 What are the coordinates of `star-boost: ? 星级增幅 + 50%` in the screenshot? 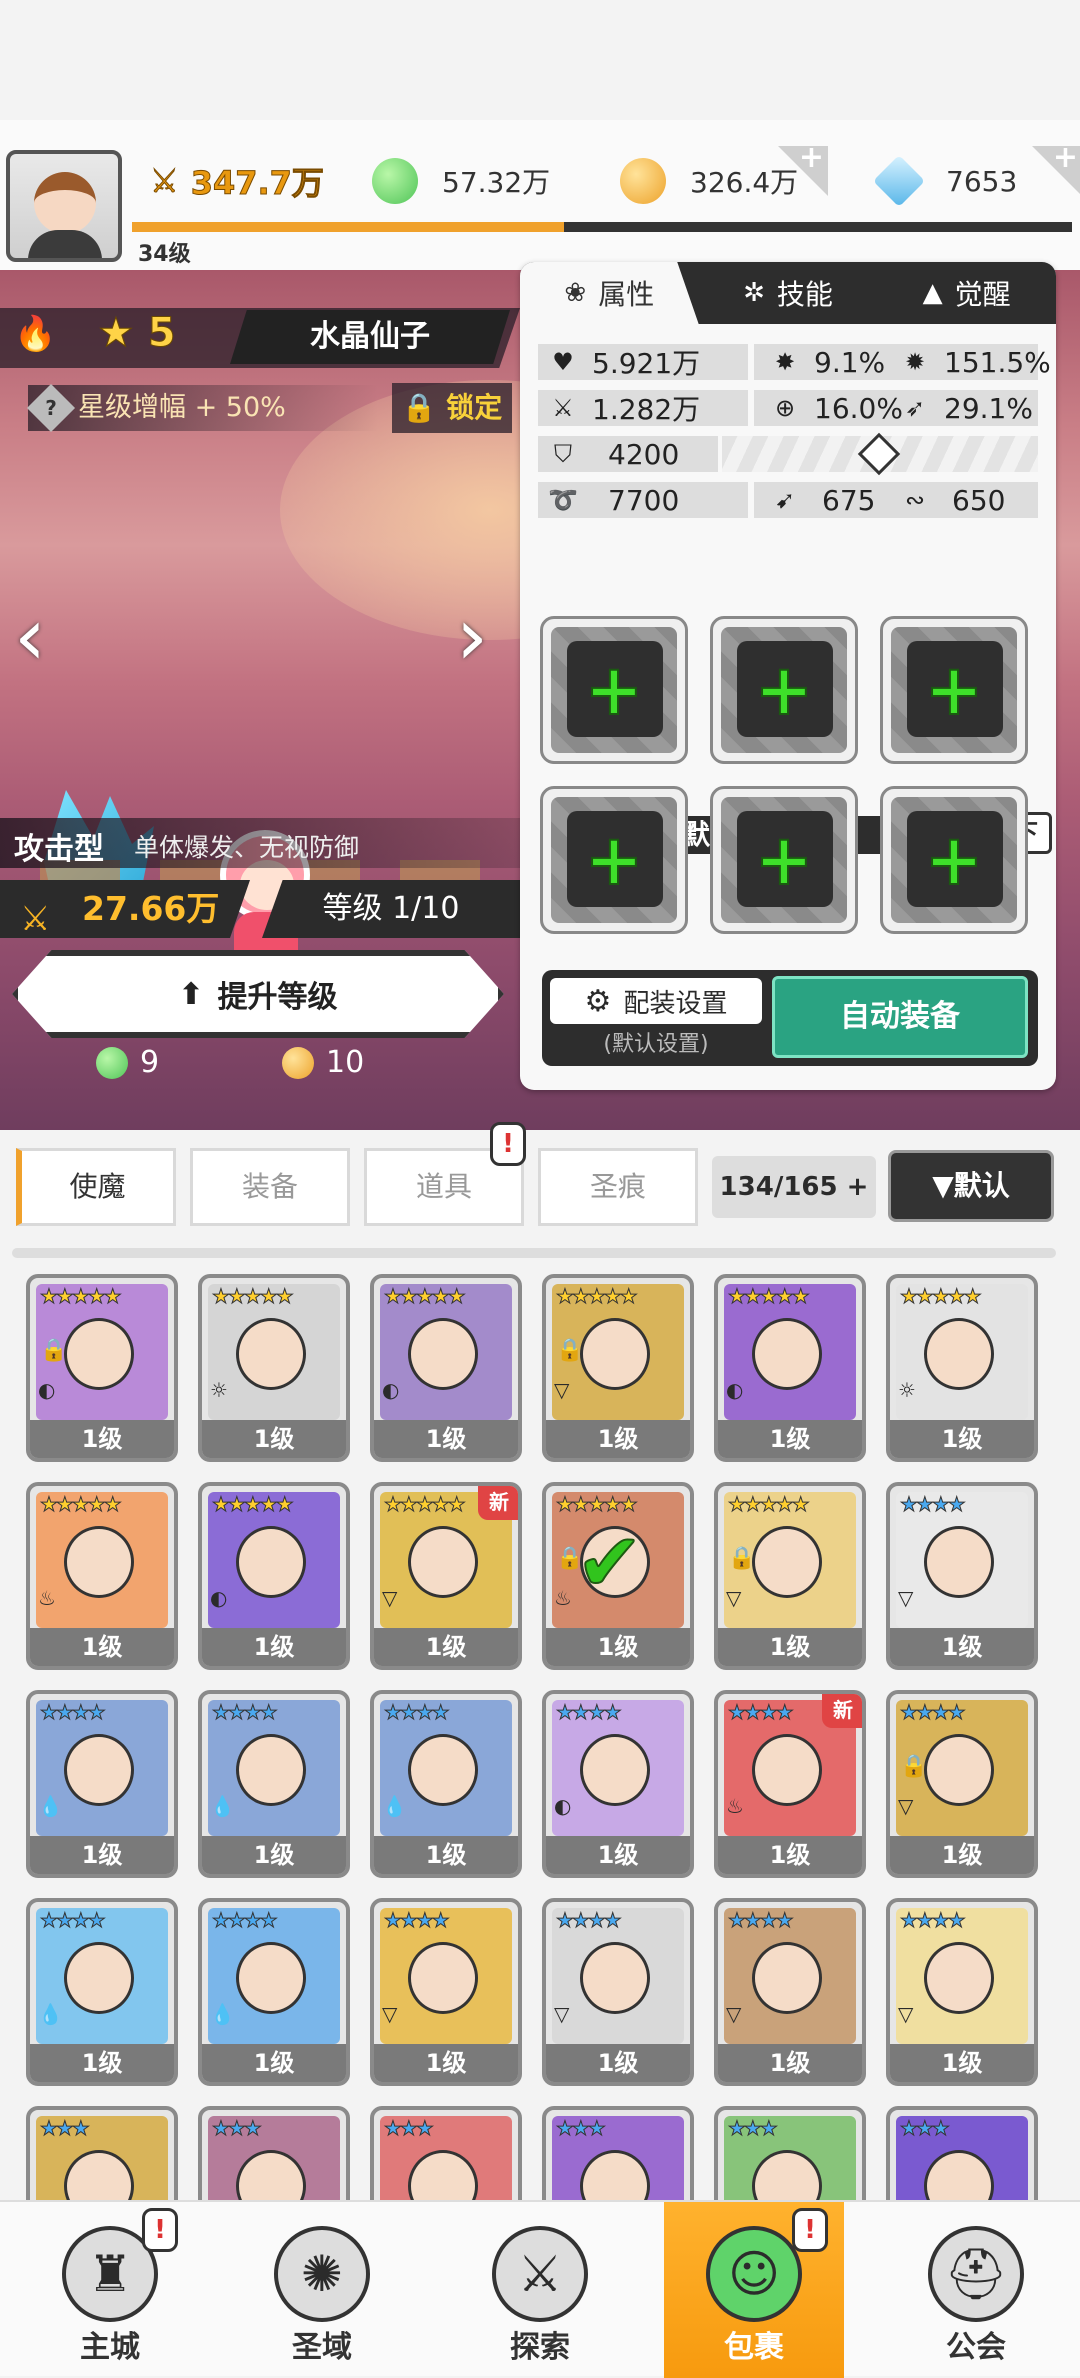 It's located at (202, 408).